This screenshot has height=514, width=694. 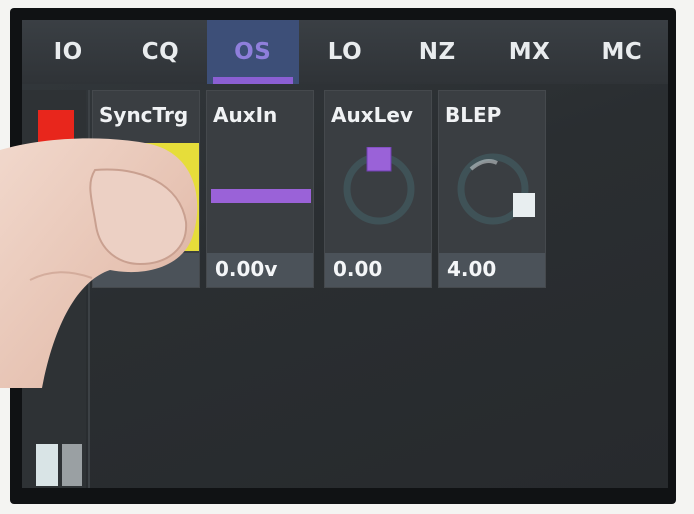 I want to click on tab-nz: NZ, so click(x=437, y=52).